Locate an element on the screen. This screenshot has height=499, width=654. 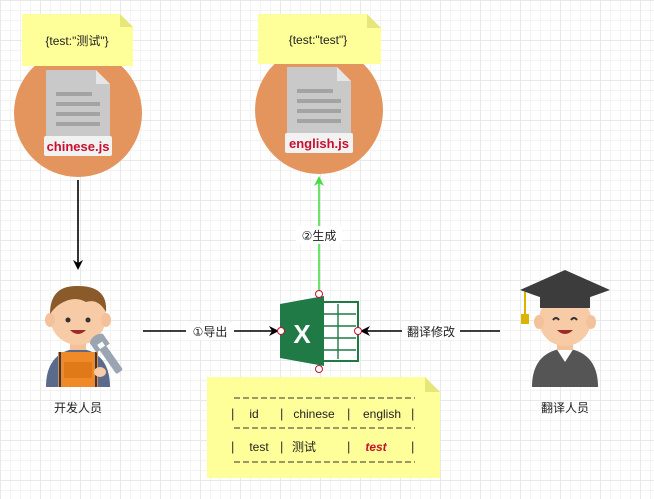
chinese-note: {test:"测试"} is located at coordinates (77, 40).